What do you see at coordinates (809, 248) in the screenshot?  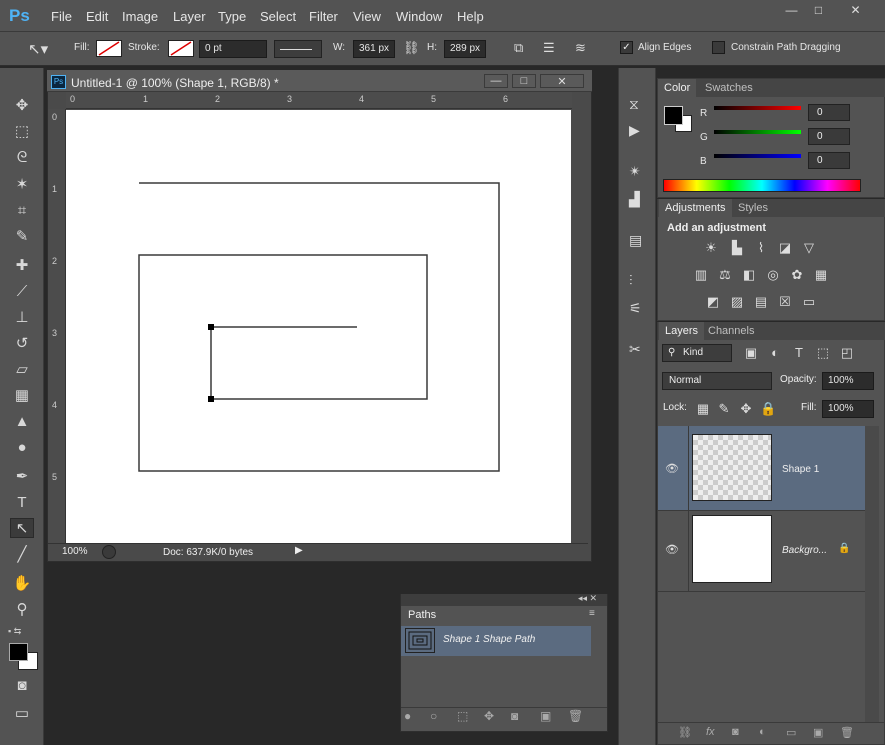 I see `vibrance-icon: ▽` at bounding box center [809, 248].